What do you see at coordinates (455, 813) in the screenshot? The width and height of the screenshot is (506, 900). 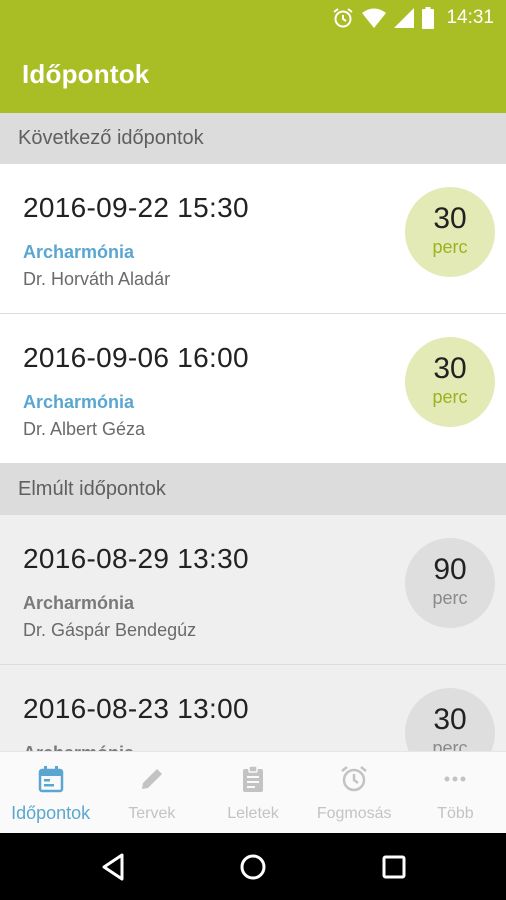 I see `nav-label: Több` at bounding box center [455, 813].